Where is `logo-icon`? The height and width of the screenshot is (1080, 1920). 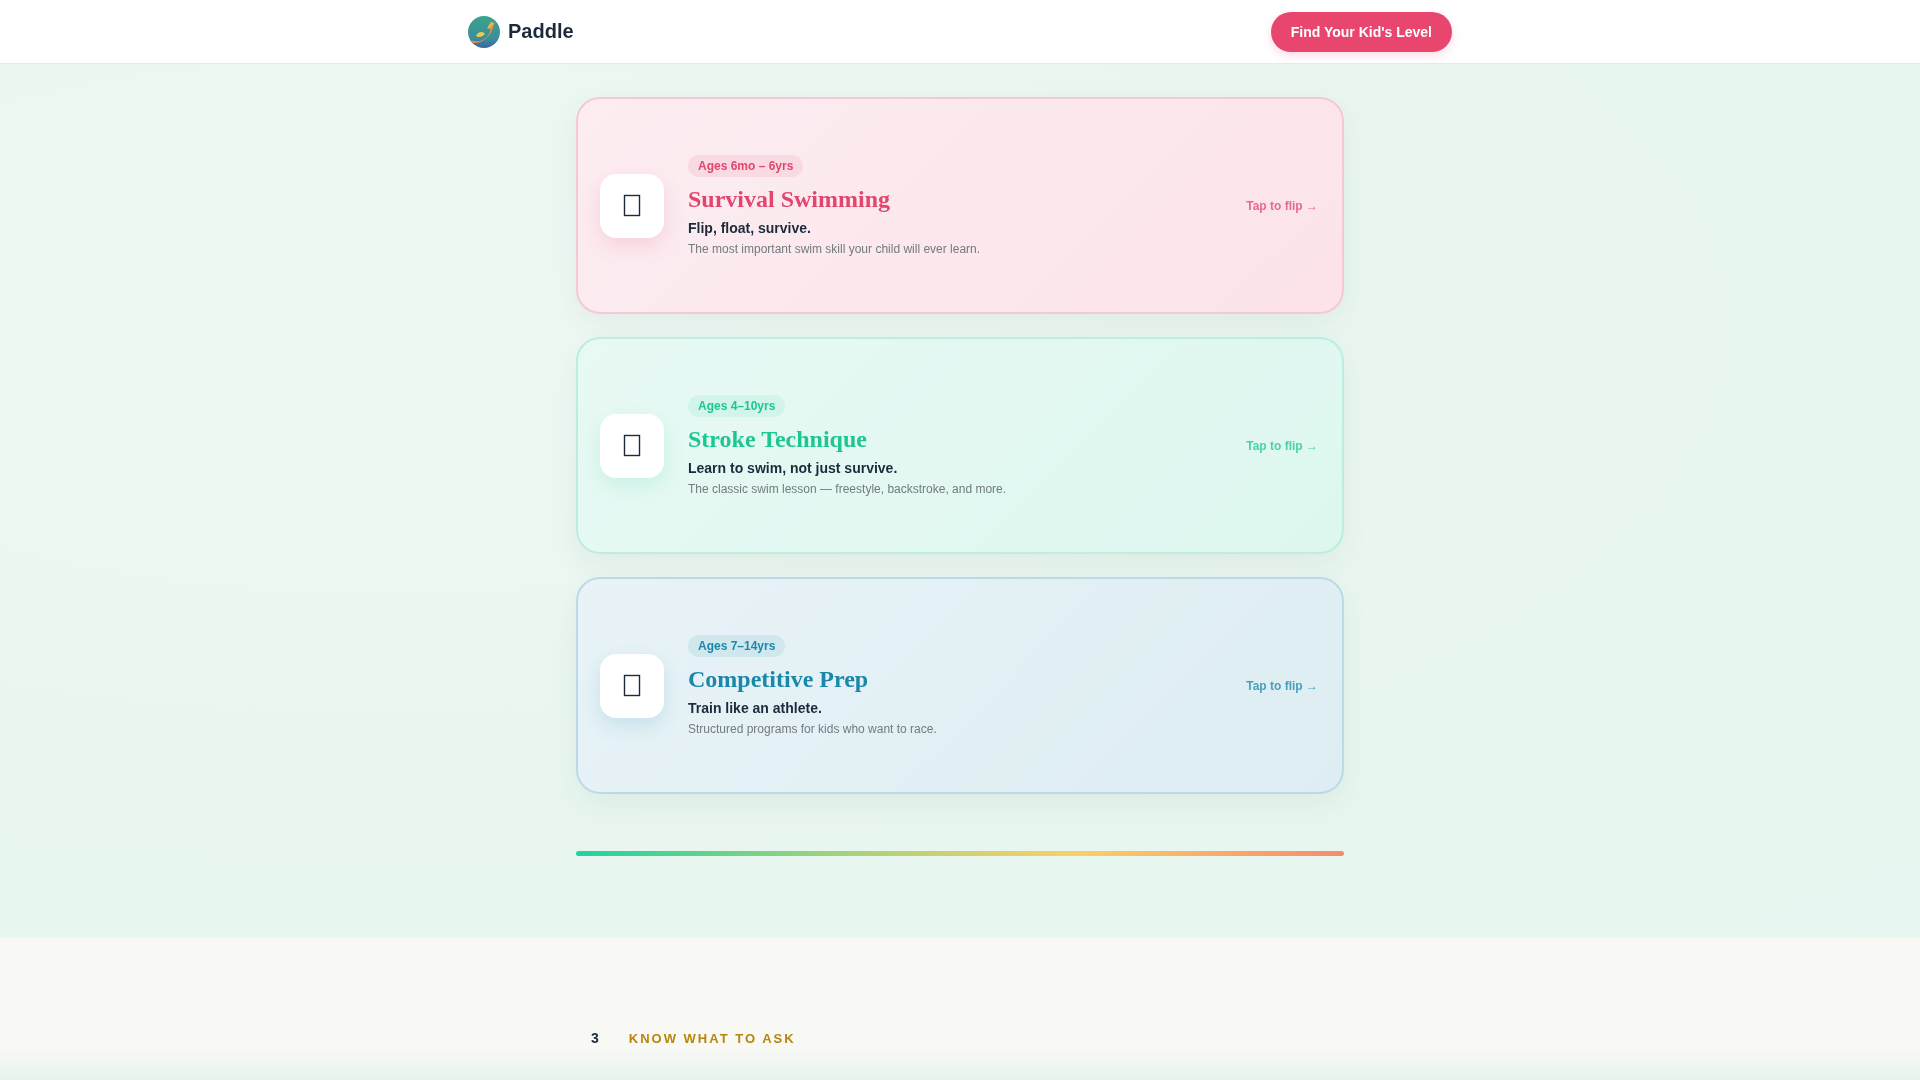 logo-icon is located at coordinates (484, 31).